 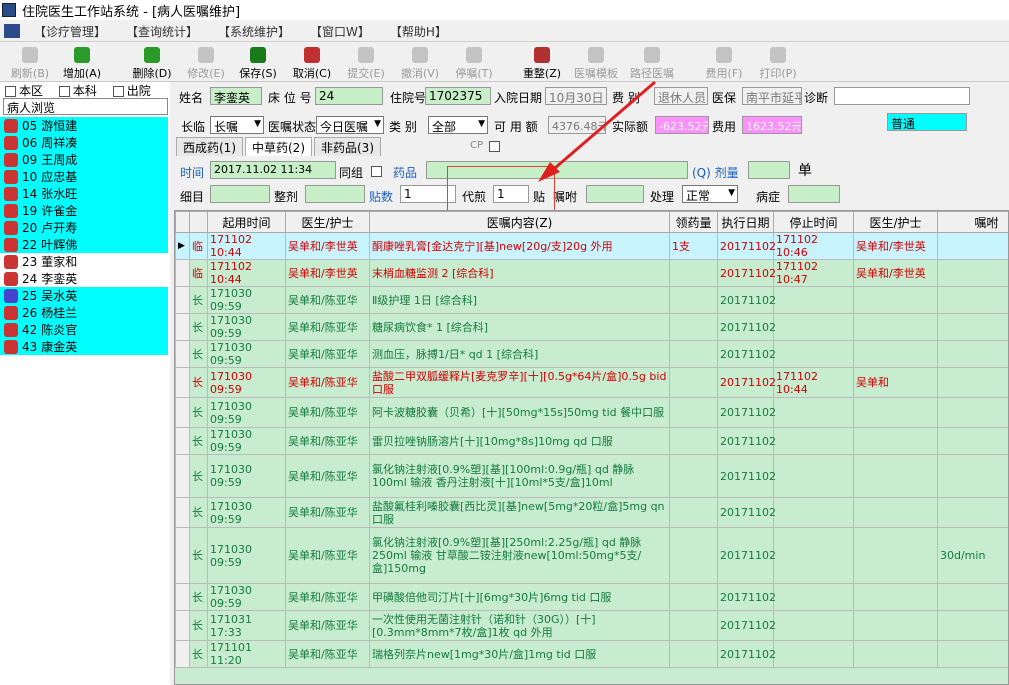 I want to click on add-button: 增加(A), so click(x=82, y=63).